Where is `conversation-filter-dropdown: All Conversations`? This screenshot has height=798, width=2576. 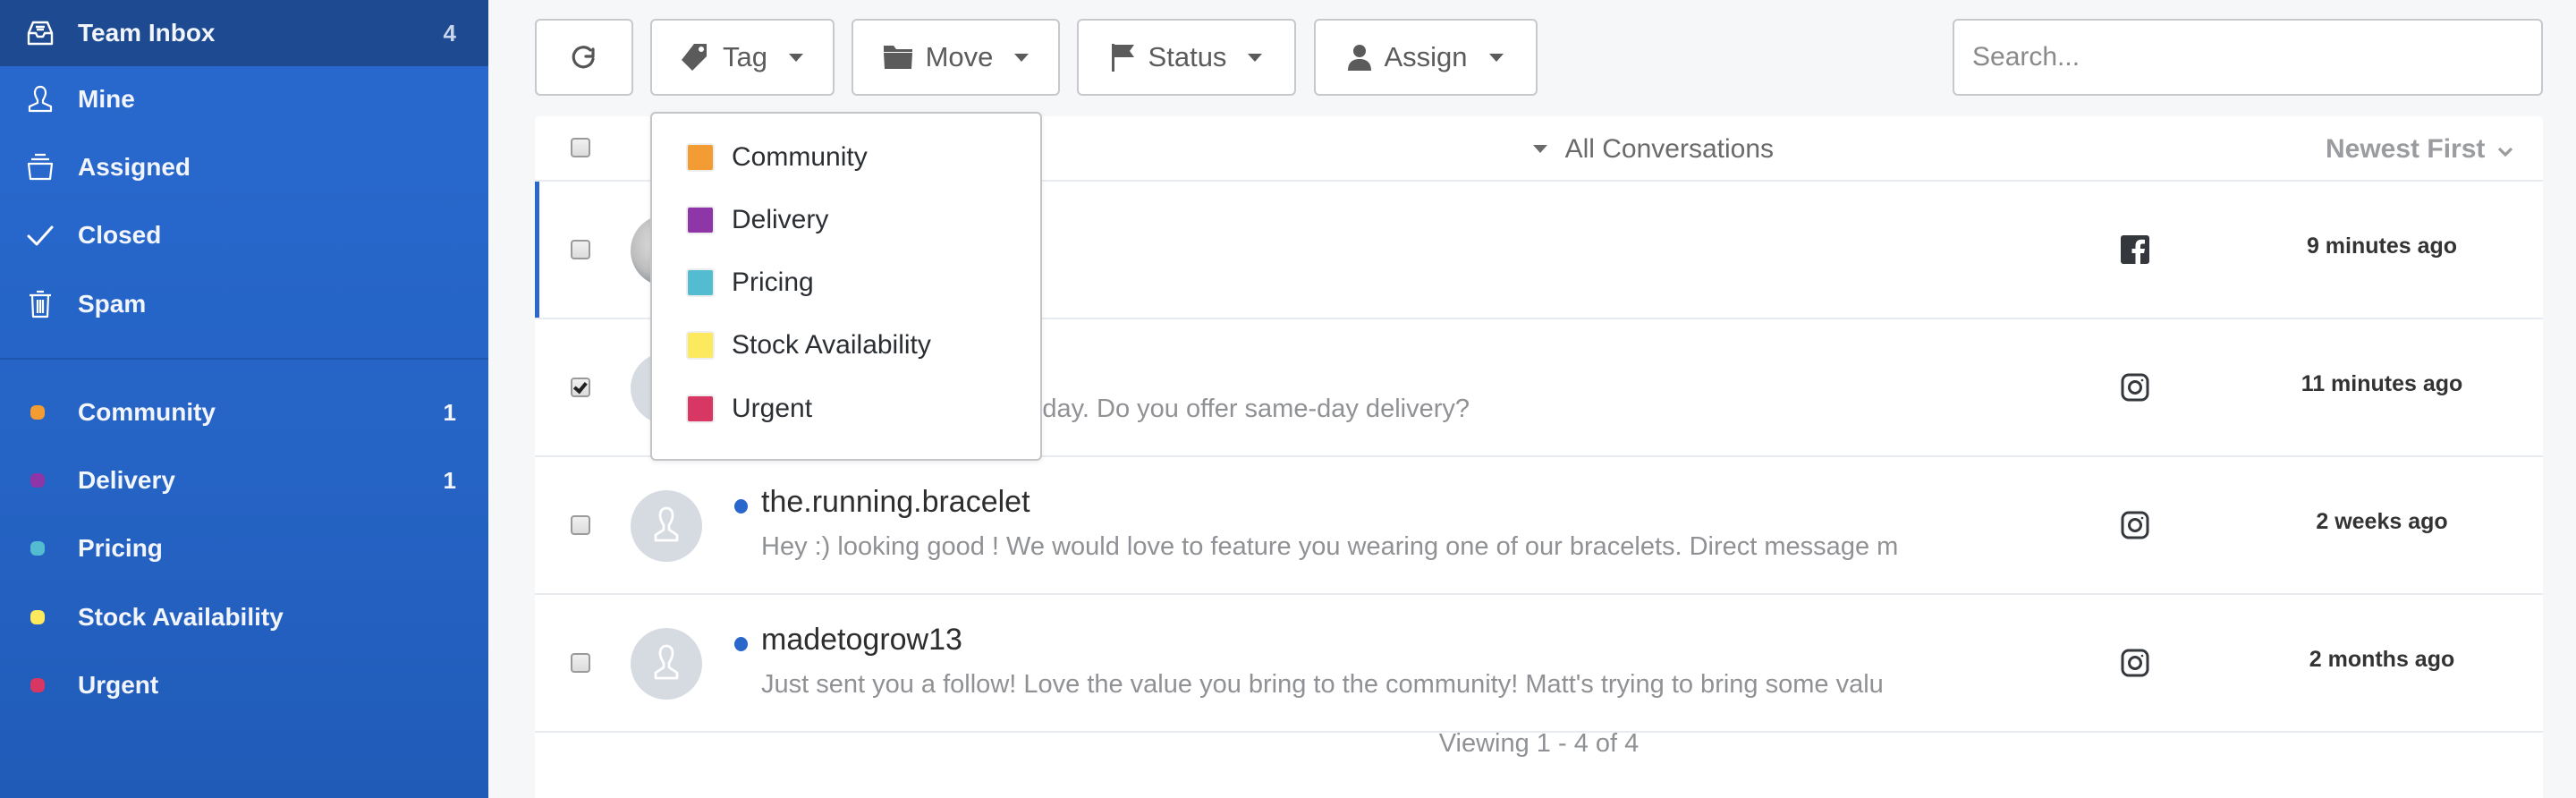
conversation-filter-dropdown: All Conversations is located at coordinates (1653, 149).